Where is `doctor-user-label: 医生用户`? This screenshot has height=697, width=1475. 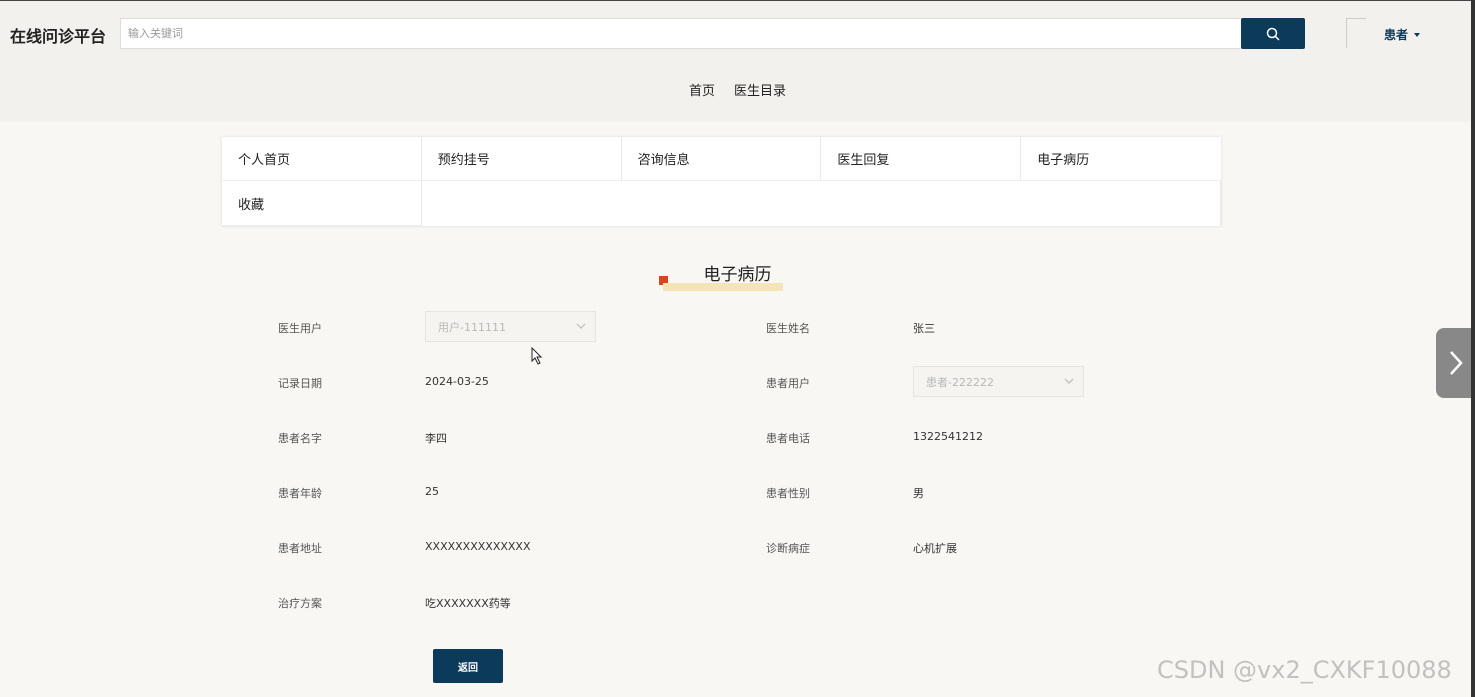 doctor-user-label: 医生用户 is located at coordinates (300, 328).